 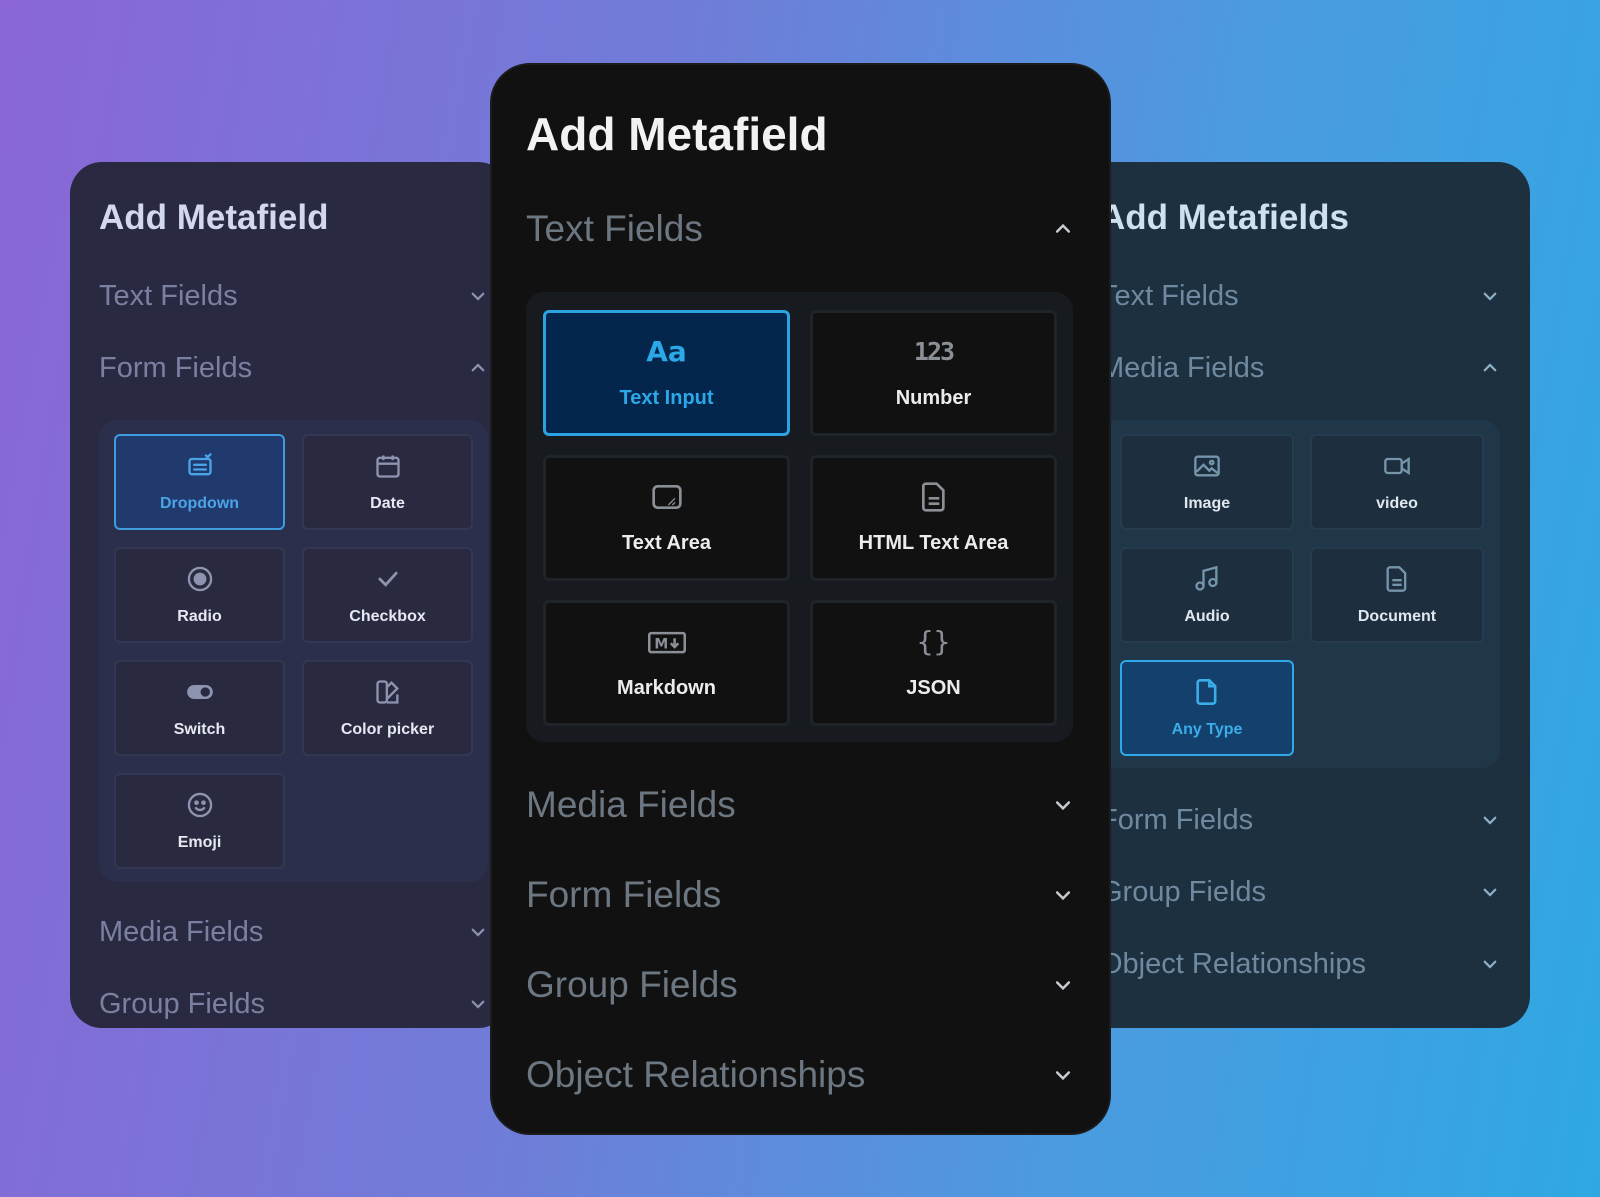 I want to click on tile-image: Image, so click(x=1207, y=482).